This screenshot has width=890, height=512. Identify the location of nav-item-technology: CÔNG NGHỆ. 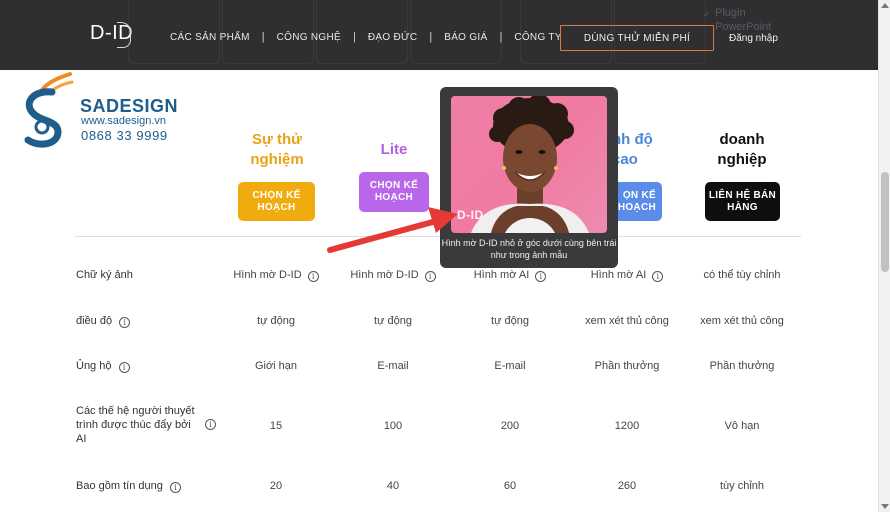
(309, 37).